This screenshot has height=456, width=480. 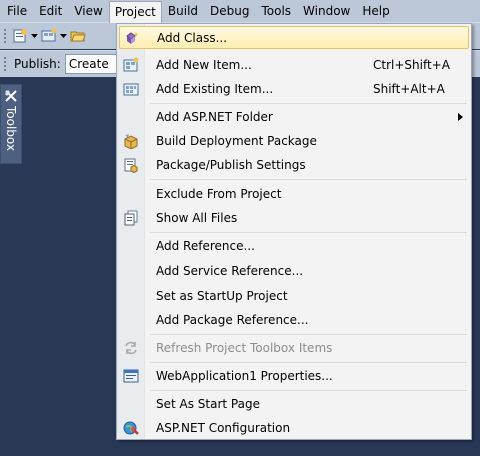 What do you see at coordinates (131, 165) in the screenshot?
I see `publish-settings-icon` at bounding box center [131, 165].